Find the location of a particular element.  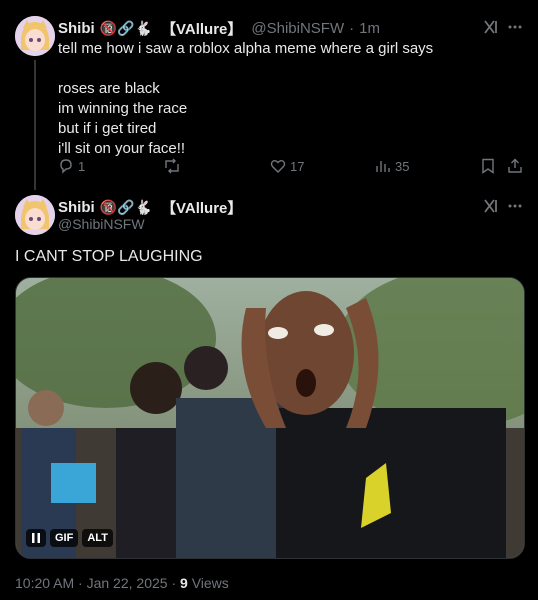

post-time: 1m is located at coordinates (369, 28).